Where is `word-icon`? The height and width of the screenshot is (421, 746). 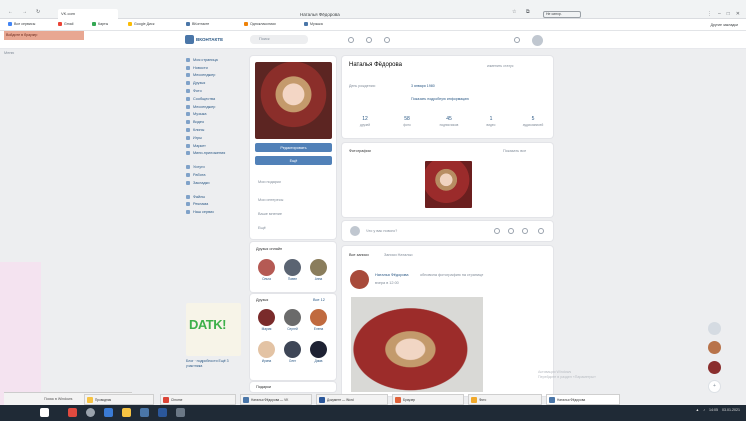 word-icon is located at coordinates (162, 412).